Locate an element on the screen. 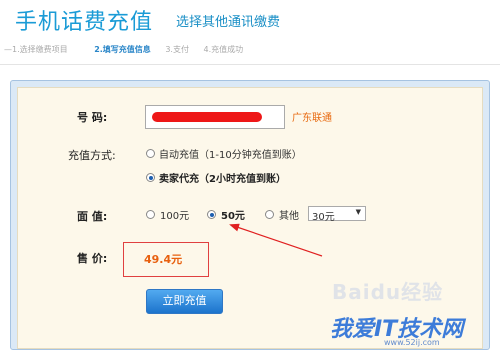  price-value: 49.4元 is located at coordinates (163, 259).